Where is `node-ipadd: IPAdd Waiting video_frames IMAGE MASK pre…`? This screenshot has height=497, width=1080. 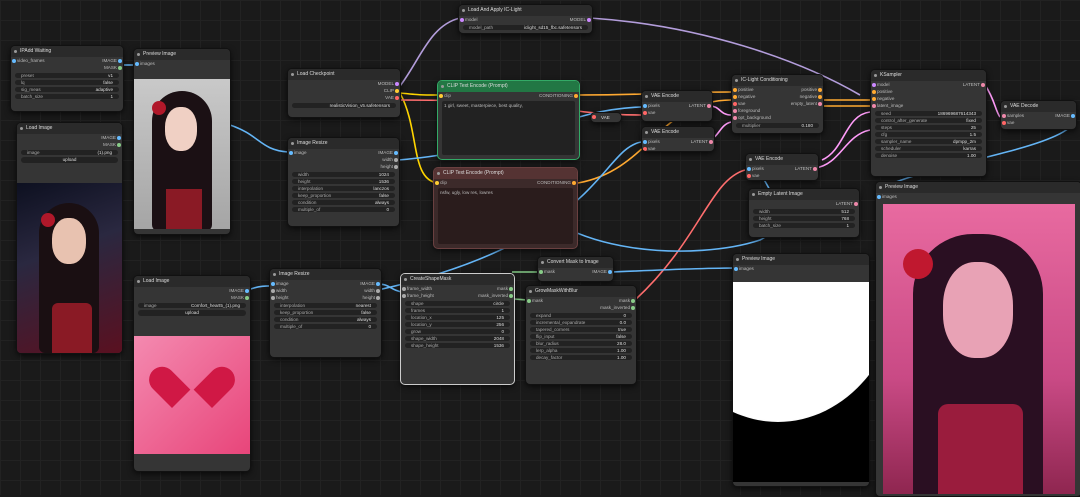 node-ipadd: IPAdd Waiting video_frames IMAGE MASK pre… is located at coordinates (67, 78).